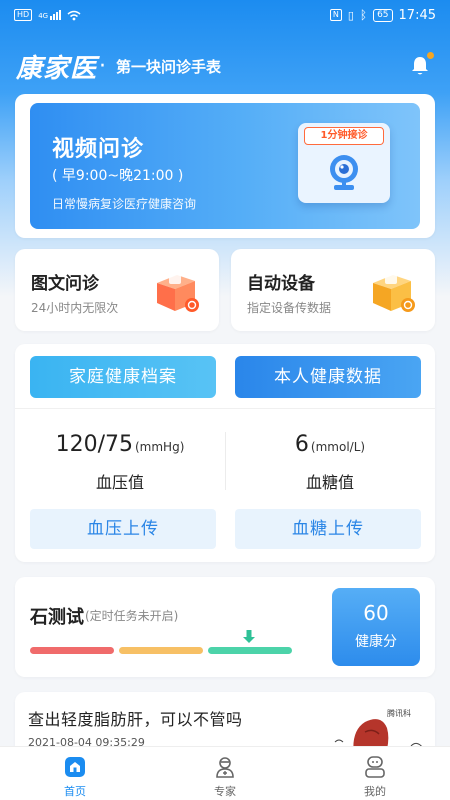 The height and width of the screenshot is (800, 450). I want to click on score-bar-mid, so click(161, 650).